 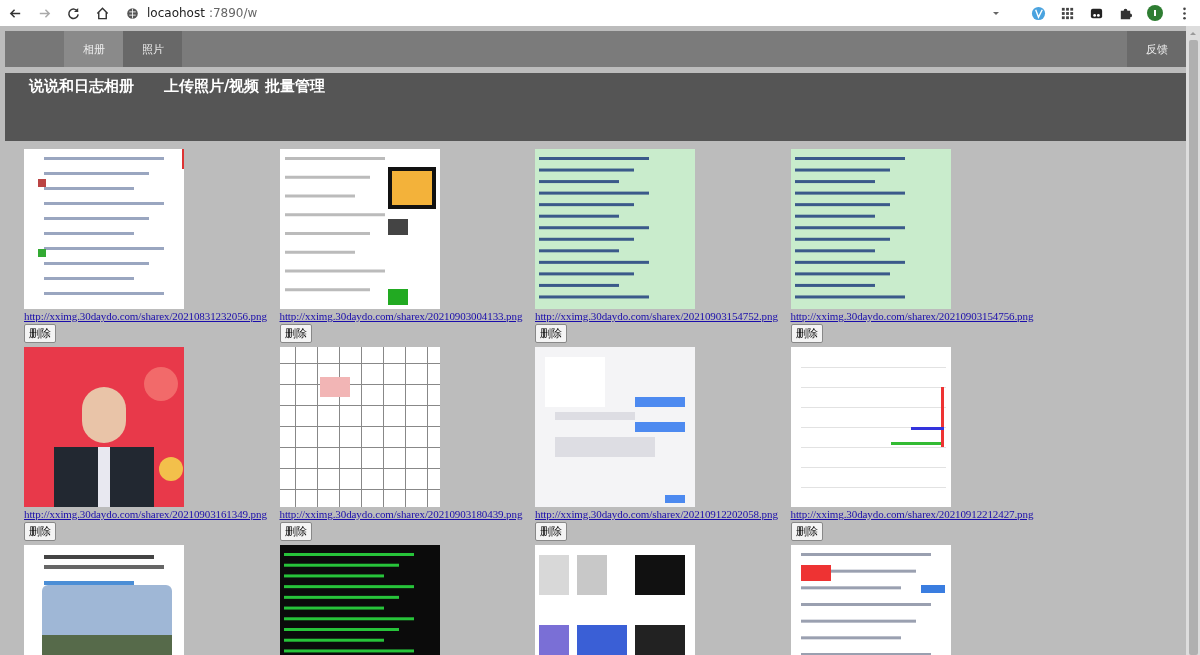 What do you see at coordinates (1067, 13) in the screenshot?
I see `grid-icon` at bounding box center [1067, 13].